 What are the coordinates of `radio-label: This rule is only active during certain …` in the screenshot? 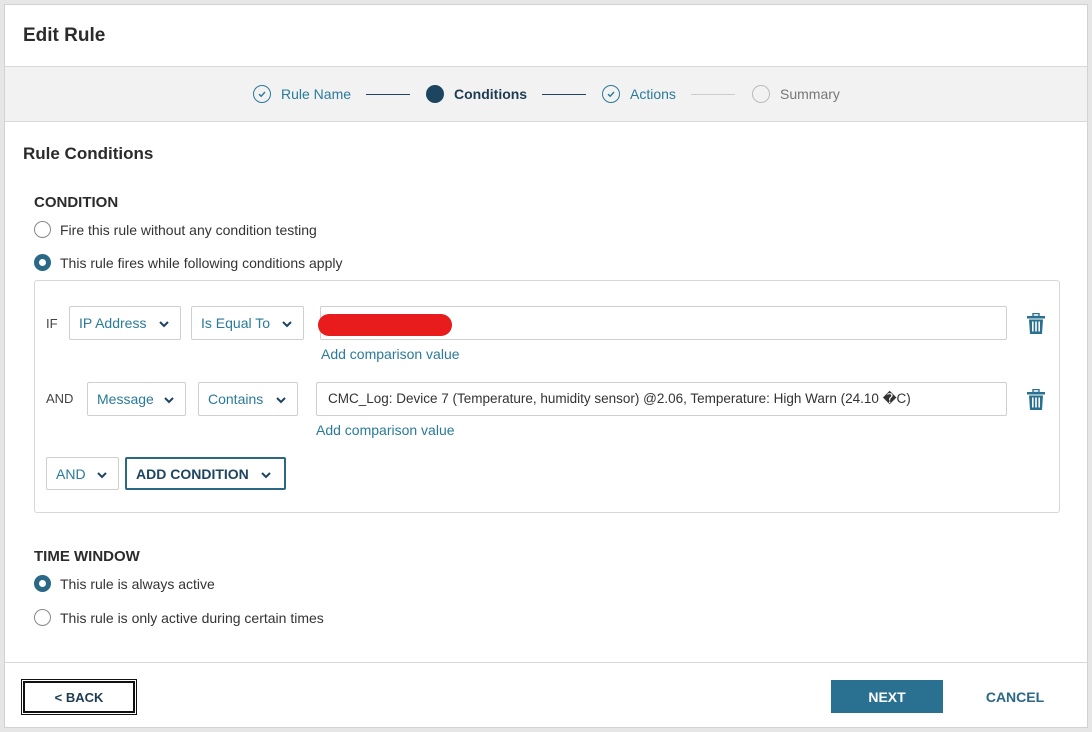 It's located at (192, 617).